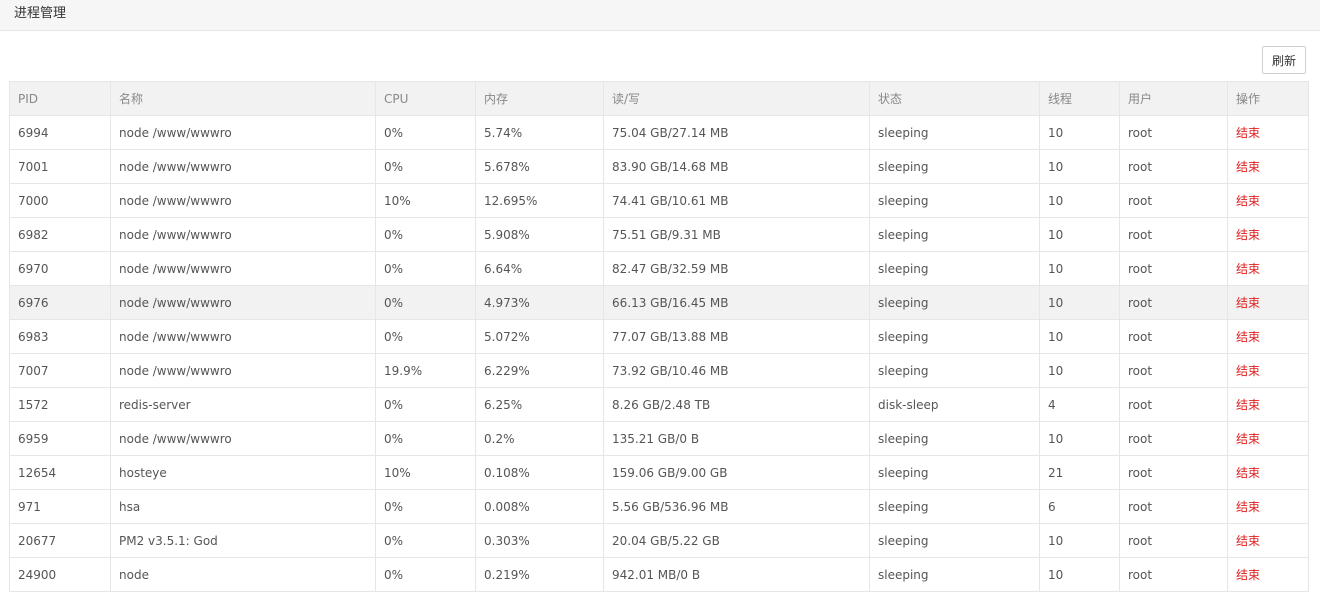  What do you see at coordinates (60, 98) in the screenshot?
I see `header-pid: PID` at bounding box center [60, 98].